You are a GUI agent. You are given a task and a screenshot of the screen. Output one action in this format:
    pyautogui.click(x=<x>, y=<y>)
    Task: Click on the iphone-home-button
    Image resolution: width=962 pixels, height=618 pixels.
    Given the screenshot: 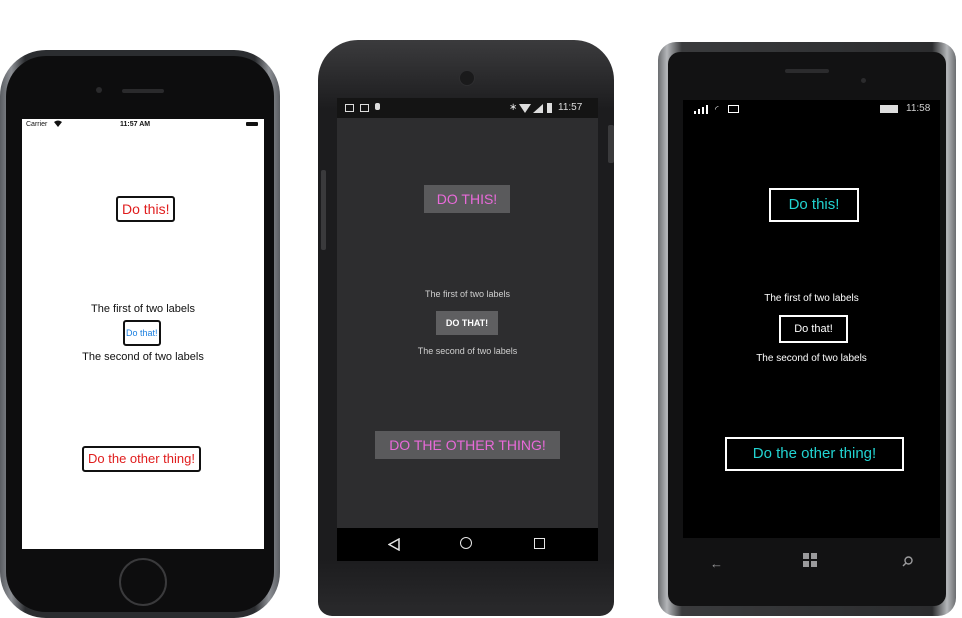 What is the action you would take?
    pyautogui.click(x=143, y=582)
    